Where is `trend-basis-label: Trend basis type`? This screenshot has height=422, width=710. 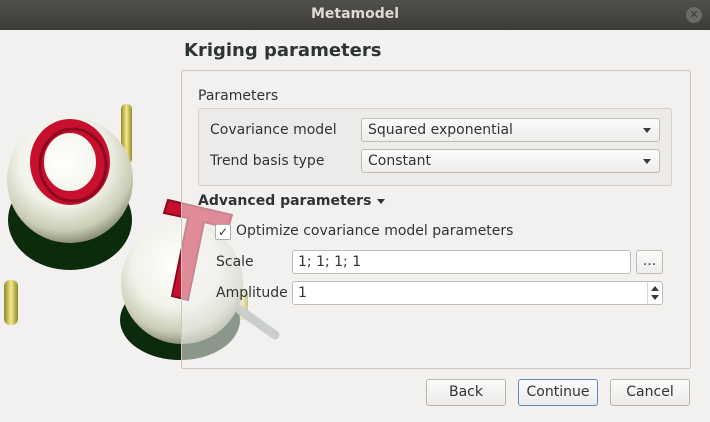 trend-basis-label: Trend basis type is located at coordinates (267, 161).